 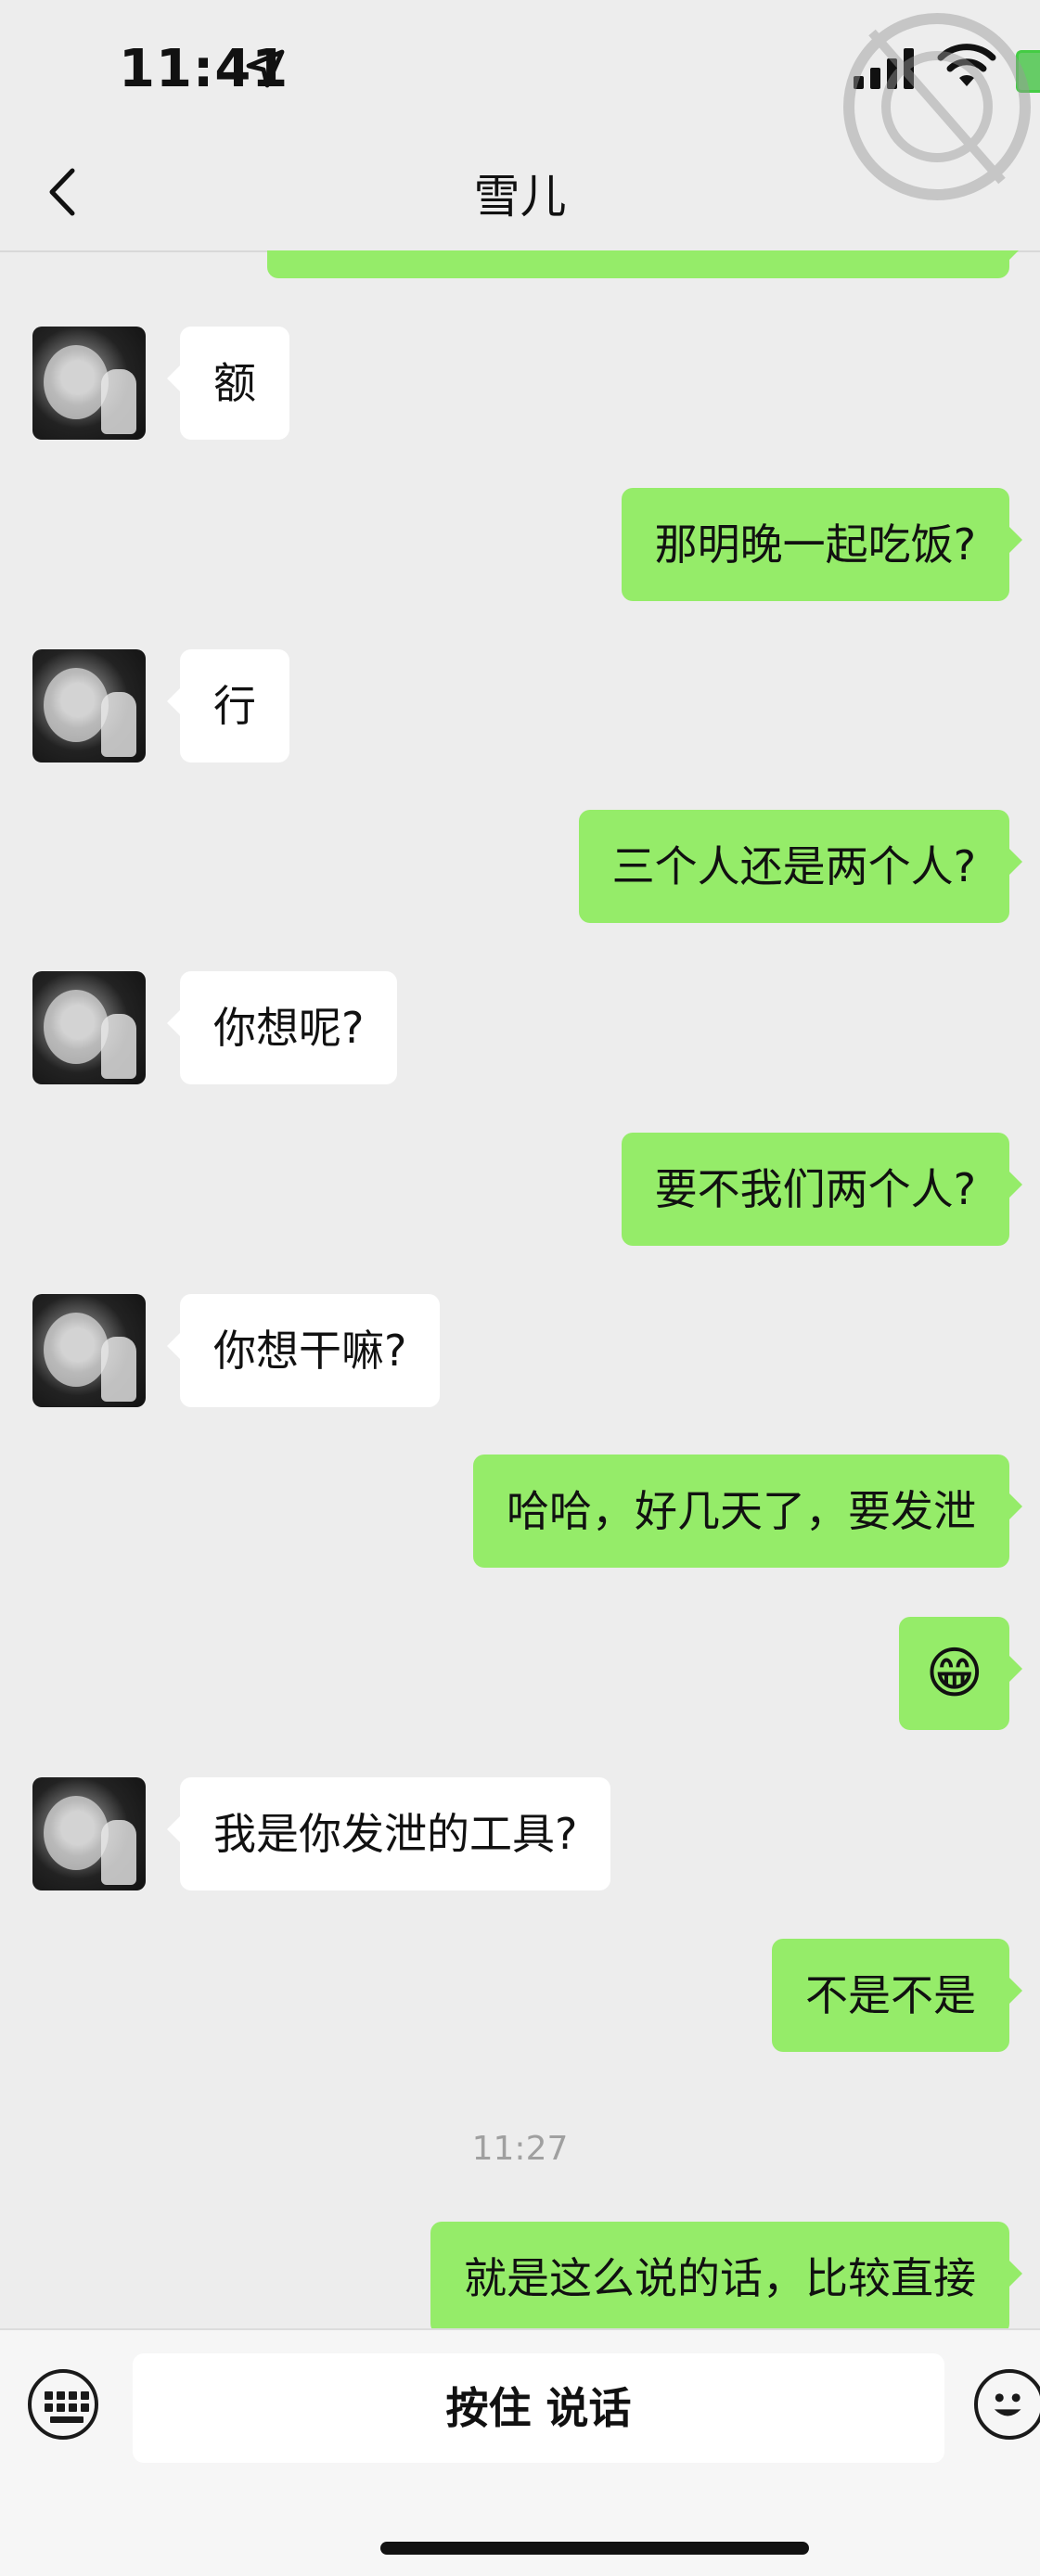 What do you see at coordinates (960, 1673) in the screenshot?
I see `message-bubble-emoji: 😁` at bounding box center [960, 1673].